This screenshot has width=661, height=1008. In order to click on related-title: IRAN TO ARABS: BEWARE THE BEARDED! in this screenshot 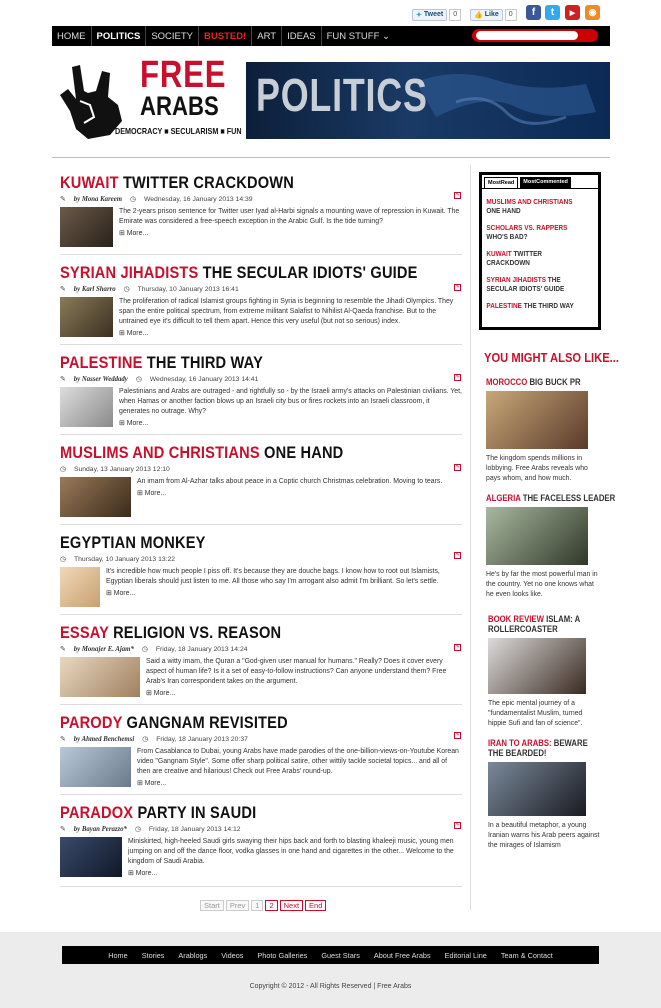, I will do `click(539, 748)`.